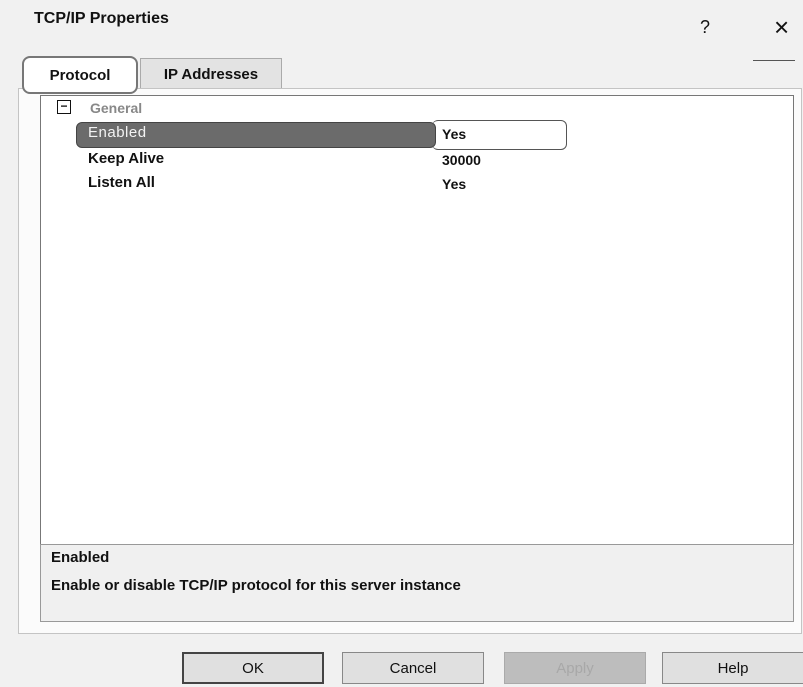 The image size is (803, 687). I want to click on window-title: TCP/IP Properties, so click(101, 18).